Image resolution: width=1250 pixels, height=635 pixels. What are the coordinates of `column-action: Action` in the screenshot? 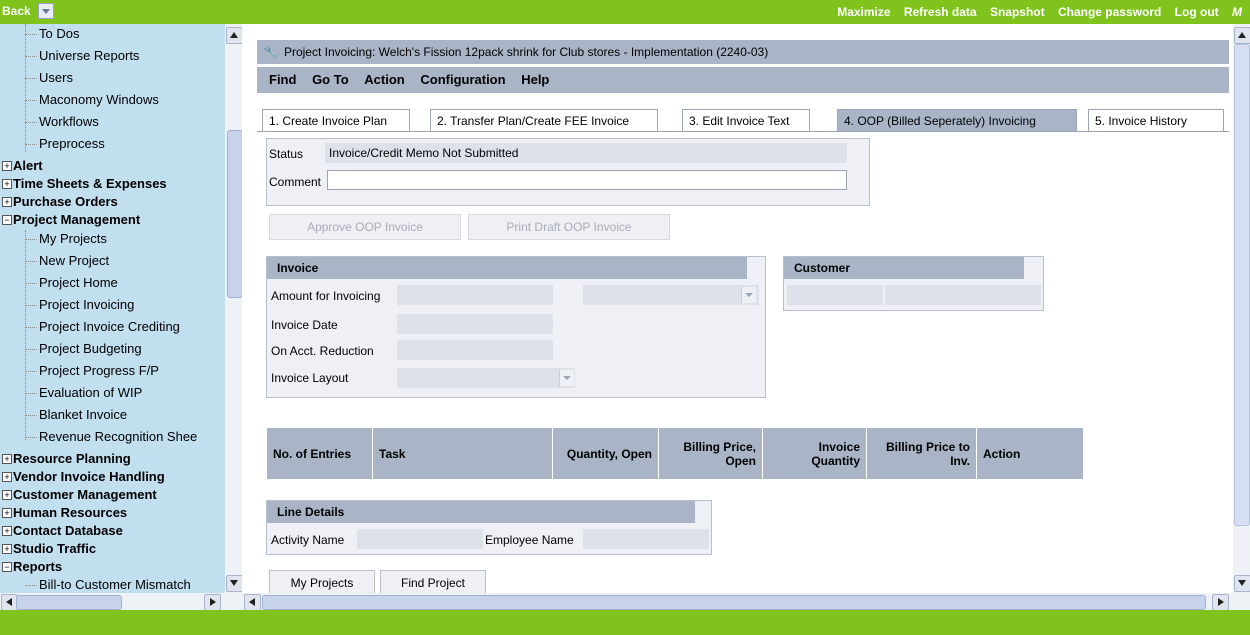 It's located at (1030, 453).